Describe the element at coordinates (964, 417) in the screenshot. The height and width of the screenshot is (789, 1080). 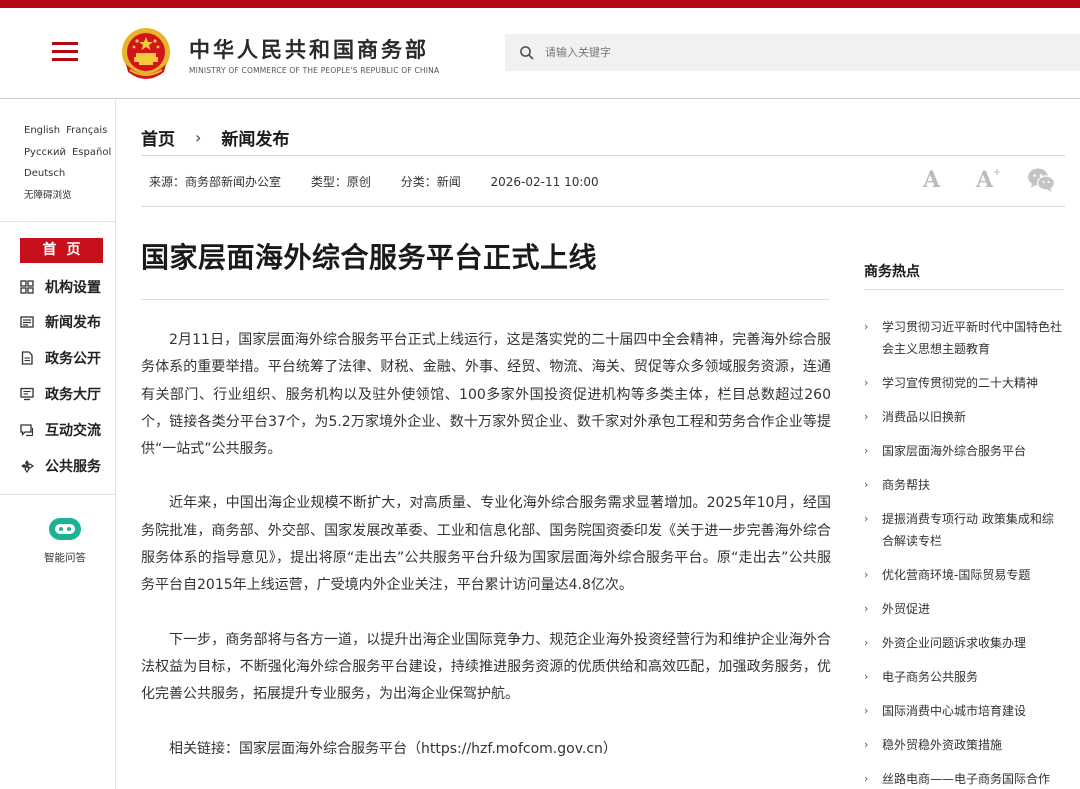
I see `hot-topic-link: › 消费品以旧换新` at that location.